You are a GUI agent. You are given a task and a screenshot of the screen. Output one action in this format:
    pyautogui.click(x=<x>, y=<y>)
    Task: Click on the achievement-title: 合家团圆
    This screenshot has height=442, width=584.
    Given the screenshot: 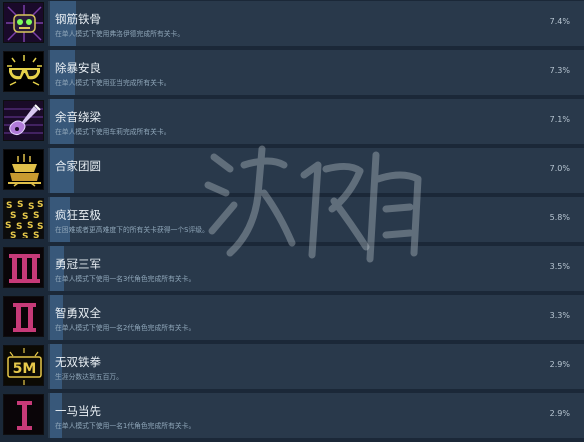 What is the action you would take?
    pyautogui.click(x=78, y=166)
    